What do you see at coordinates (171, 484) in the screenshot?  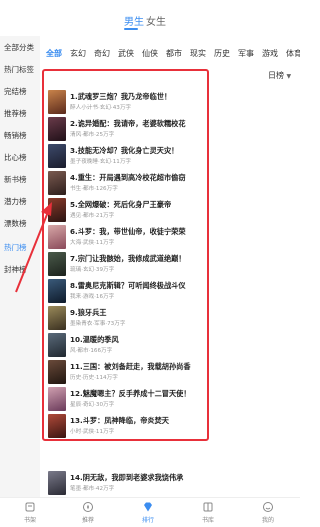 I see `book-item: 14.阴无敌，我即到老婆求我饶伟承 笔墨·都市·42万字` at bounding box center [171, 484].